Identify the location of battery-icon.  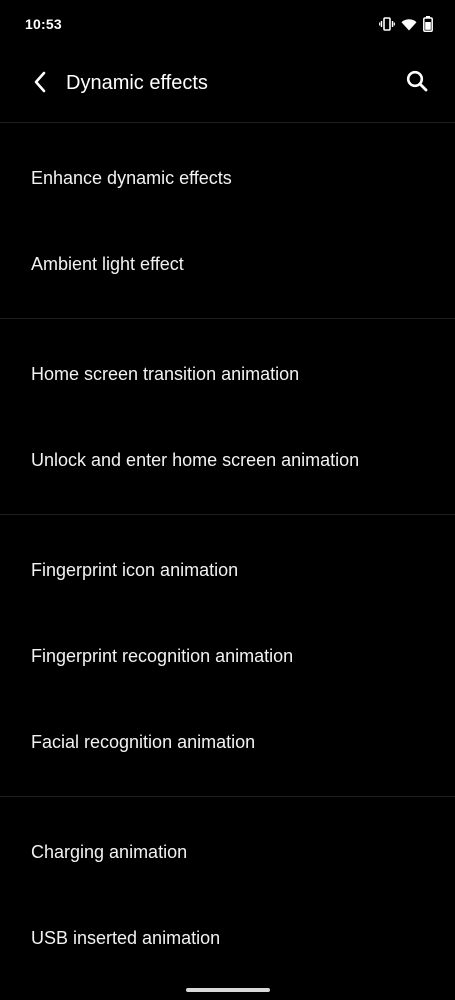
(428, 24).